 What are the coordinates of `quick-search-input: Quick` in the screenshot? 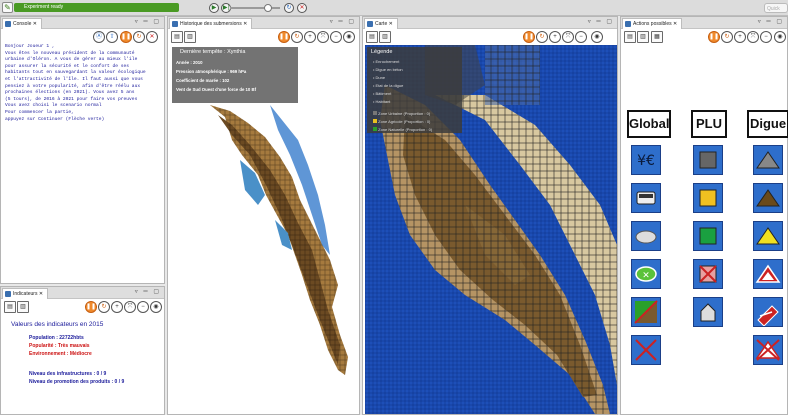 It's located at (776, 8).